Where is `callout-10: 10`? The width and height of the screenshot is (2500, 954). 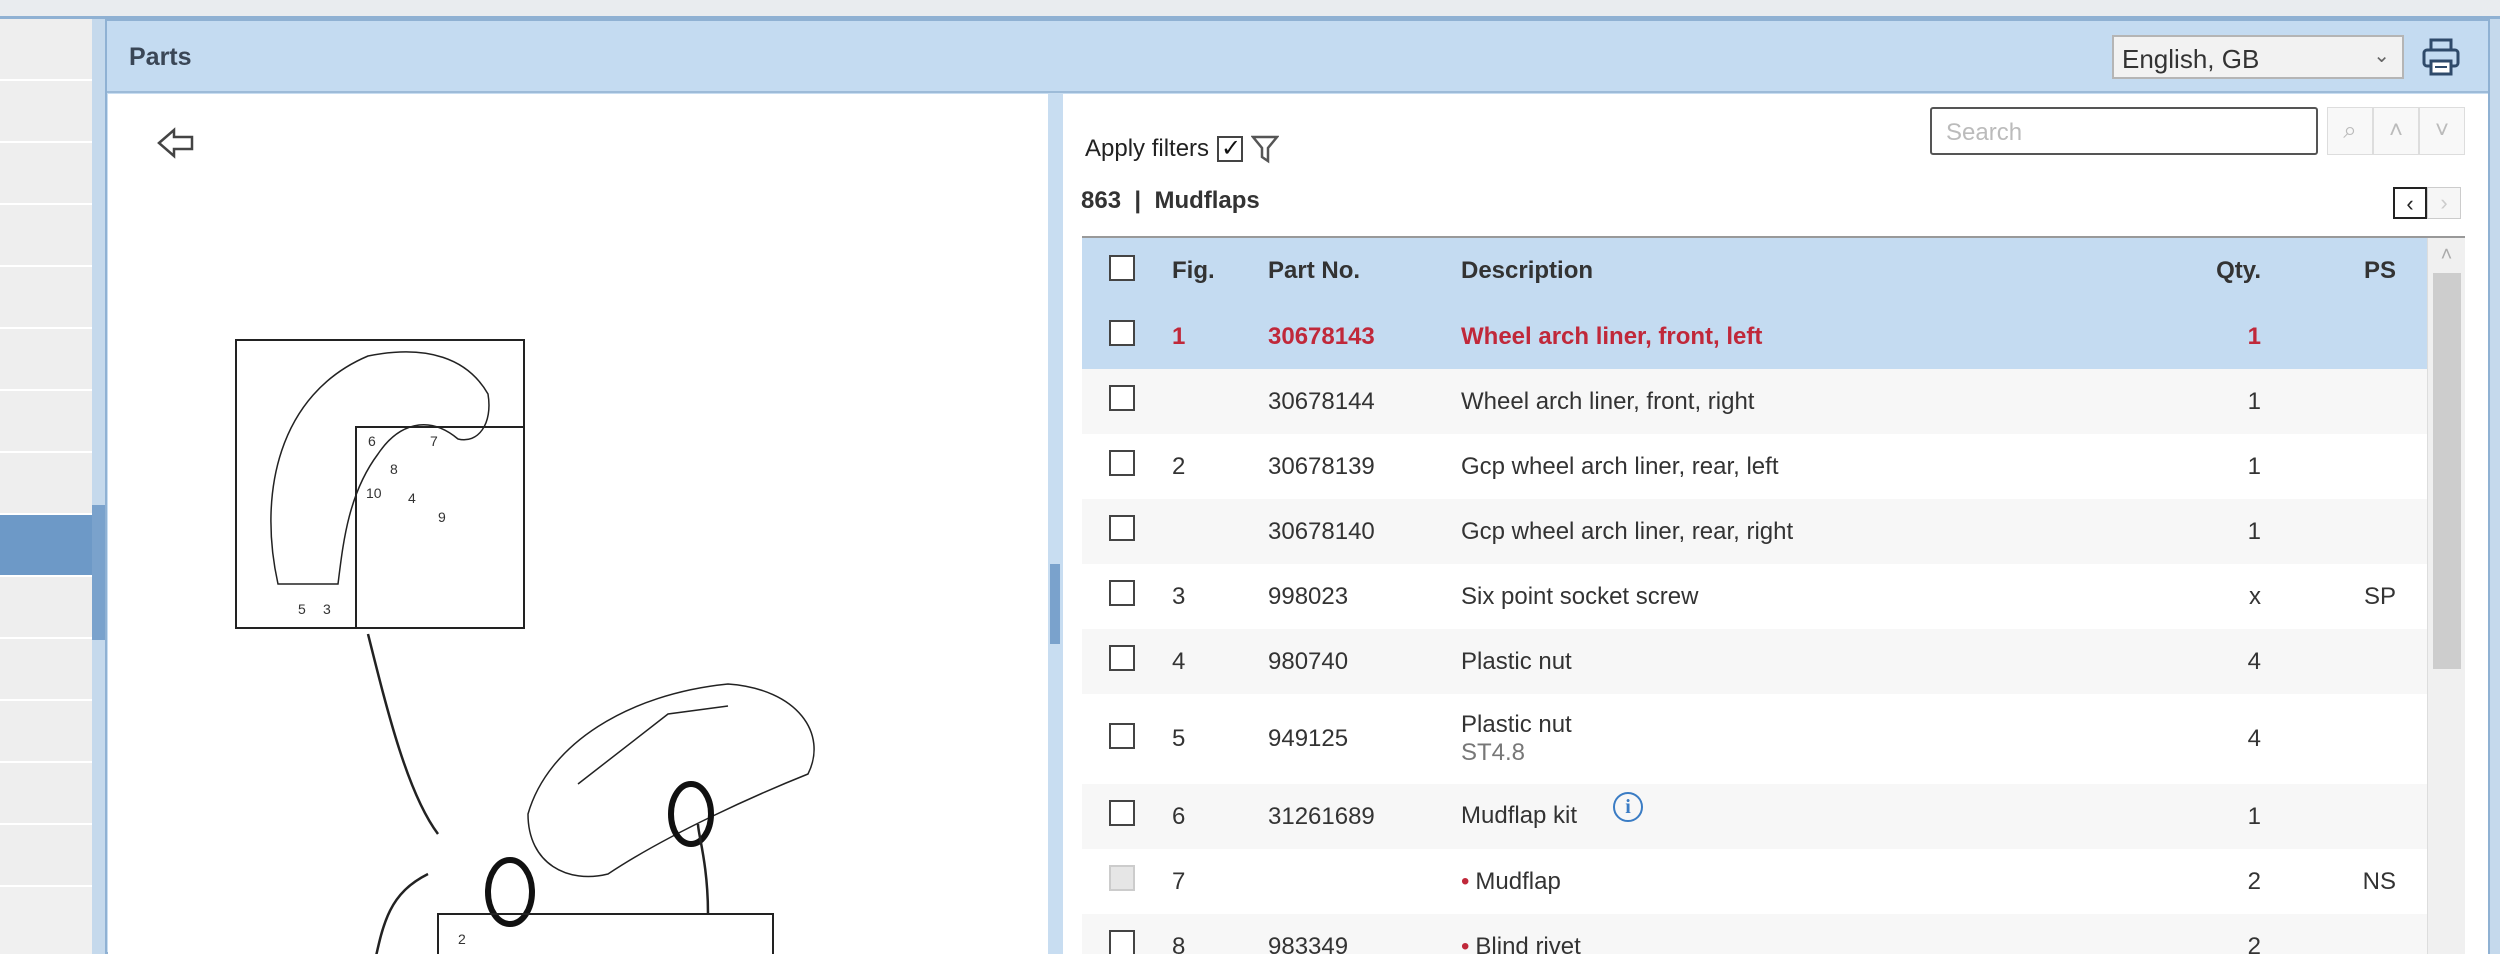 callout-10: 10 is located at coordinates (374, 493).